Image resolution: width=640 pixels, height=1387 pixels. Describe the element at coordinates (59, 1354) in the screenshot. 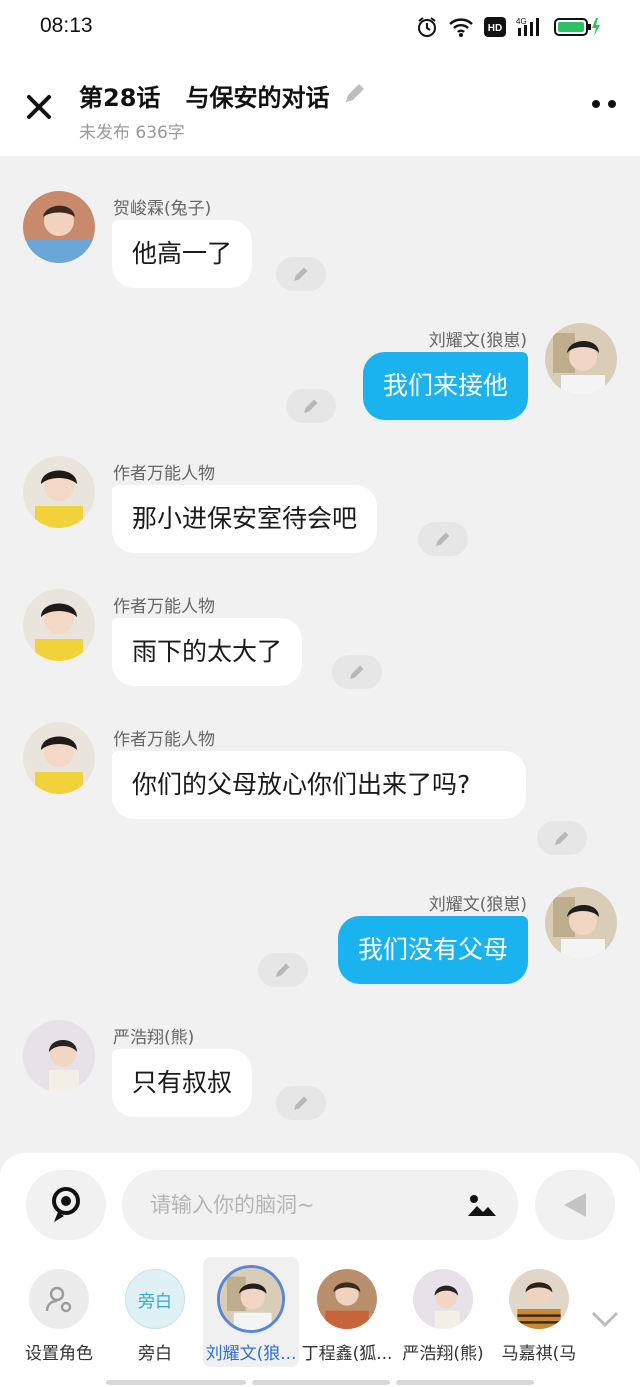

I see `role-label: 设置角色` at that location.